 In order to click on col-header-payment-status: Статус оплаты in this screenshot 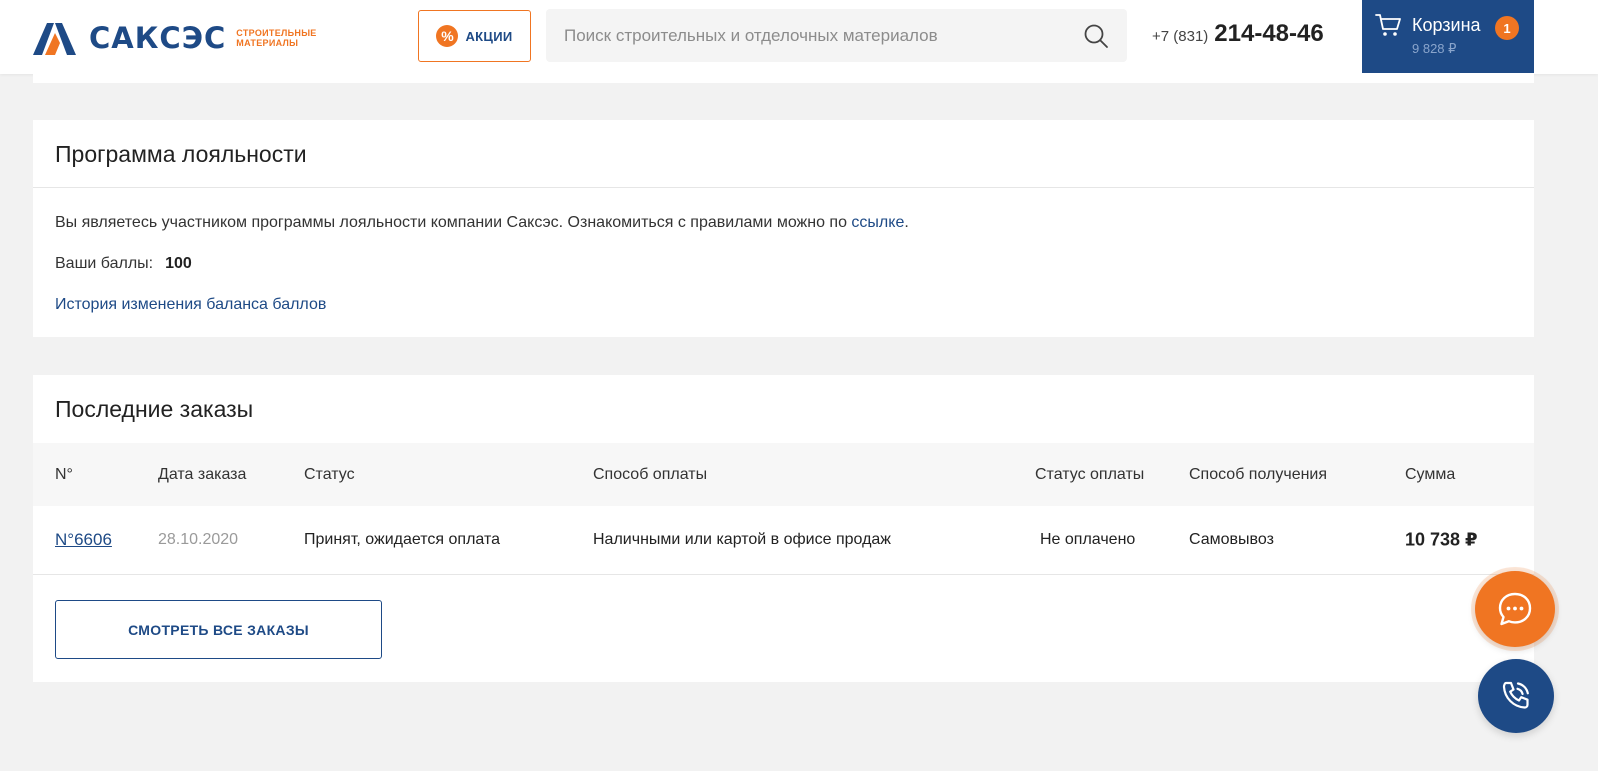, I will do `click(1090, 474)`.